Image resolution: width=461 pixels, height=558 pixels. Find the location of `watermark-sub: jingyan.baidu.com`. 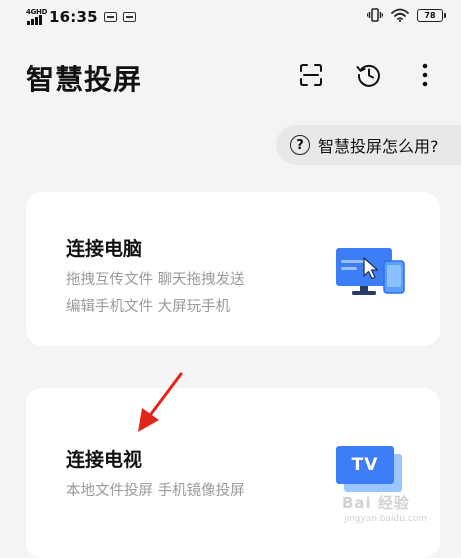

watermark-sub: jingyan.baidu.com is located at coordinates (386, 519).